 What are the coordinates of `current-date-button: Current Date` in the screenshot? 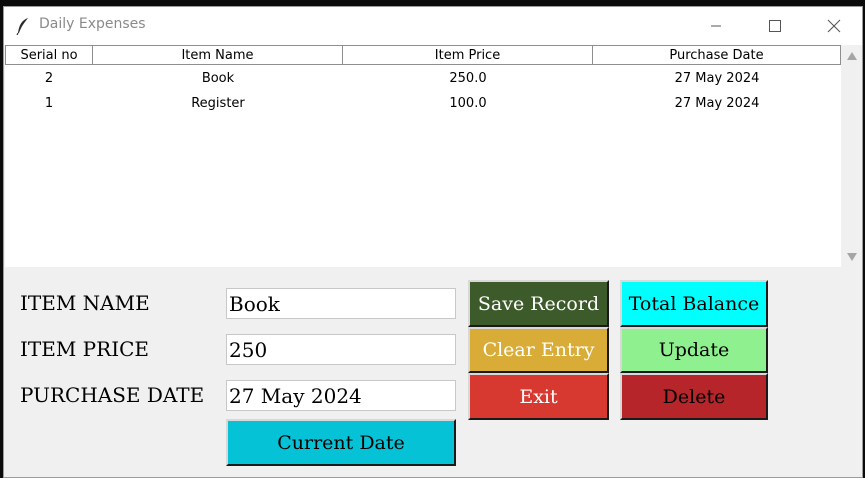 It's located at (341, 442).